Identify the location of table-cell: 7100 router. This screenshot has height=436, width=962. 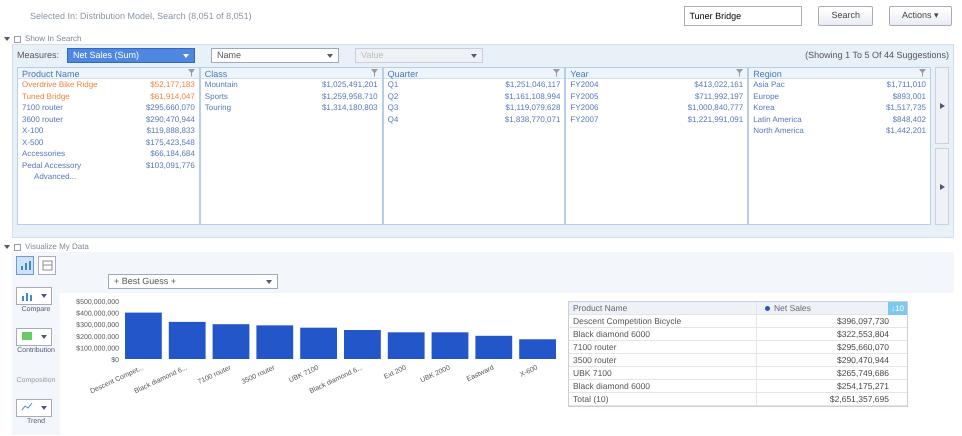
(663, 347).